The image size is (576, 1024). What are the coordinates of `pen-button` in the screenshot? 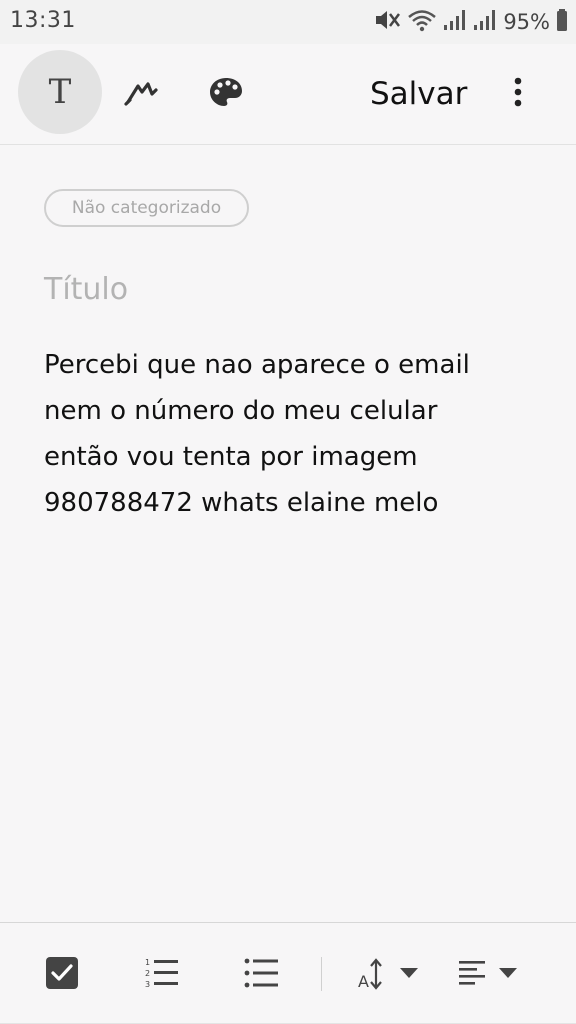 It's located at (142, 94).